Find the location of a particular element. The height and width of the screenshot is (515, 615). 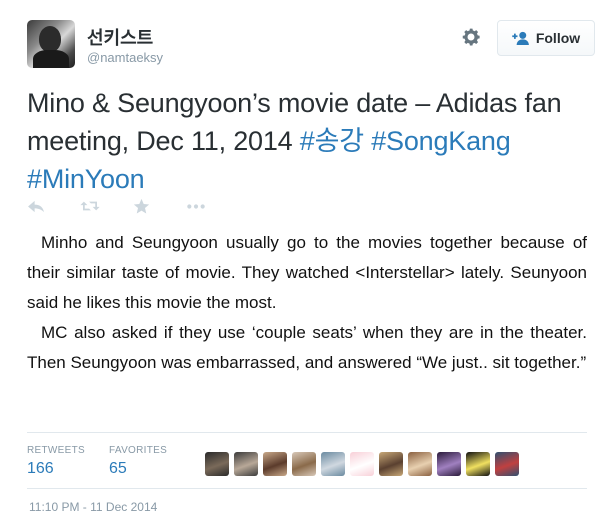

retweets-label: RETWEETS is located at coordinates (56, 450).